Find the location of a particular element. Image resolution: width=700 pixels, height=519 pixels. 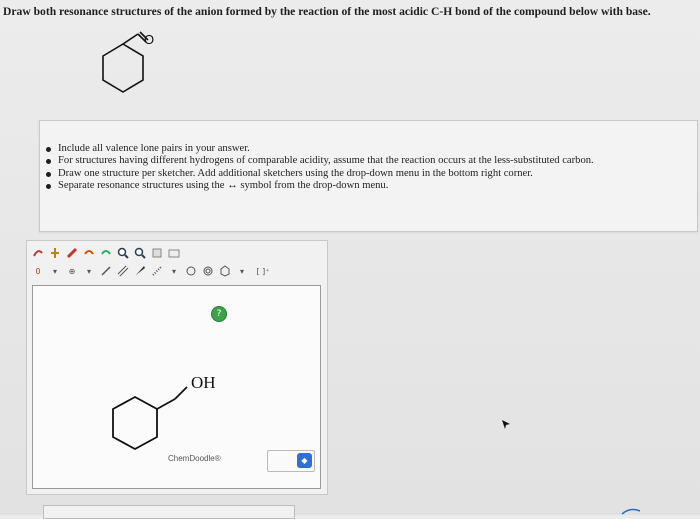

carbonyl-oxygen-label: O is located at coordinates (149, 39).